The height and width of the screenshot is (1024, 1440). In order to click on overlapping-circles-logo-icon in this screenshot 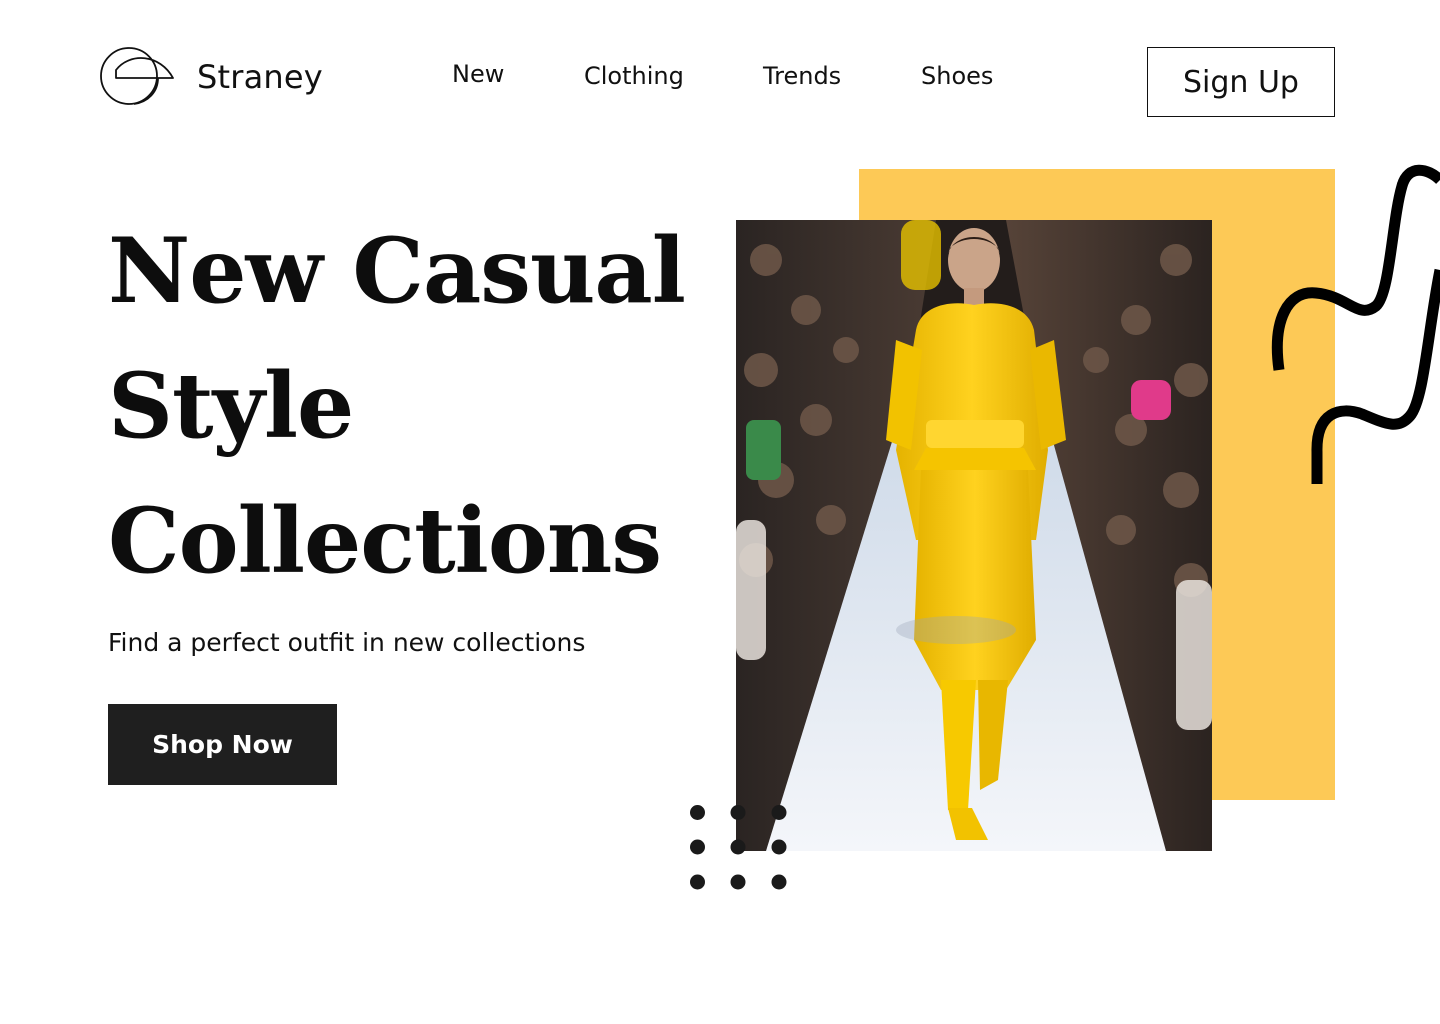, I will do `click(137, 76)`.